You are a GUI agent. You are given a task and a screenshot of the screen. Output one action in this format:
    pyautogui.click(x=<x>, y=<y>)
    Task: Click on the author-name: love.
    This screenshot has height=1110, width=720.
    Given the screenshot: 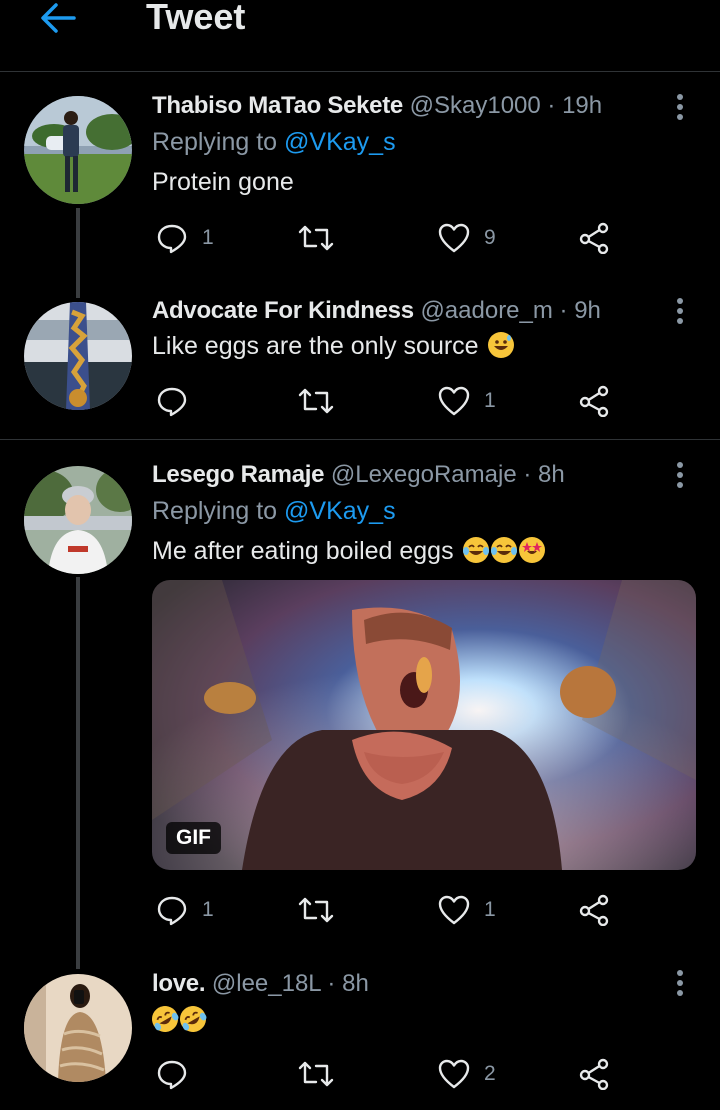 What is the action you would take?
    pyautogui.click(x=179, y=983)
    